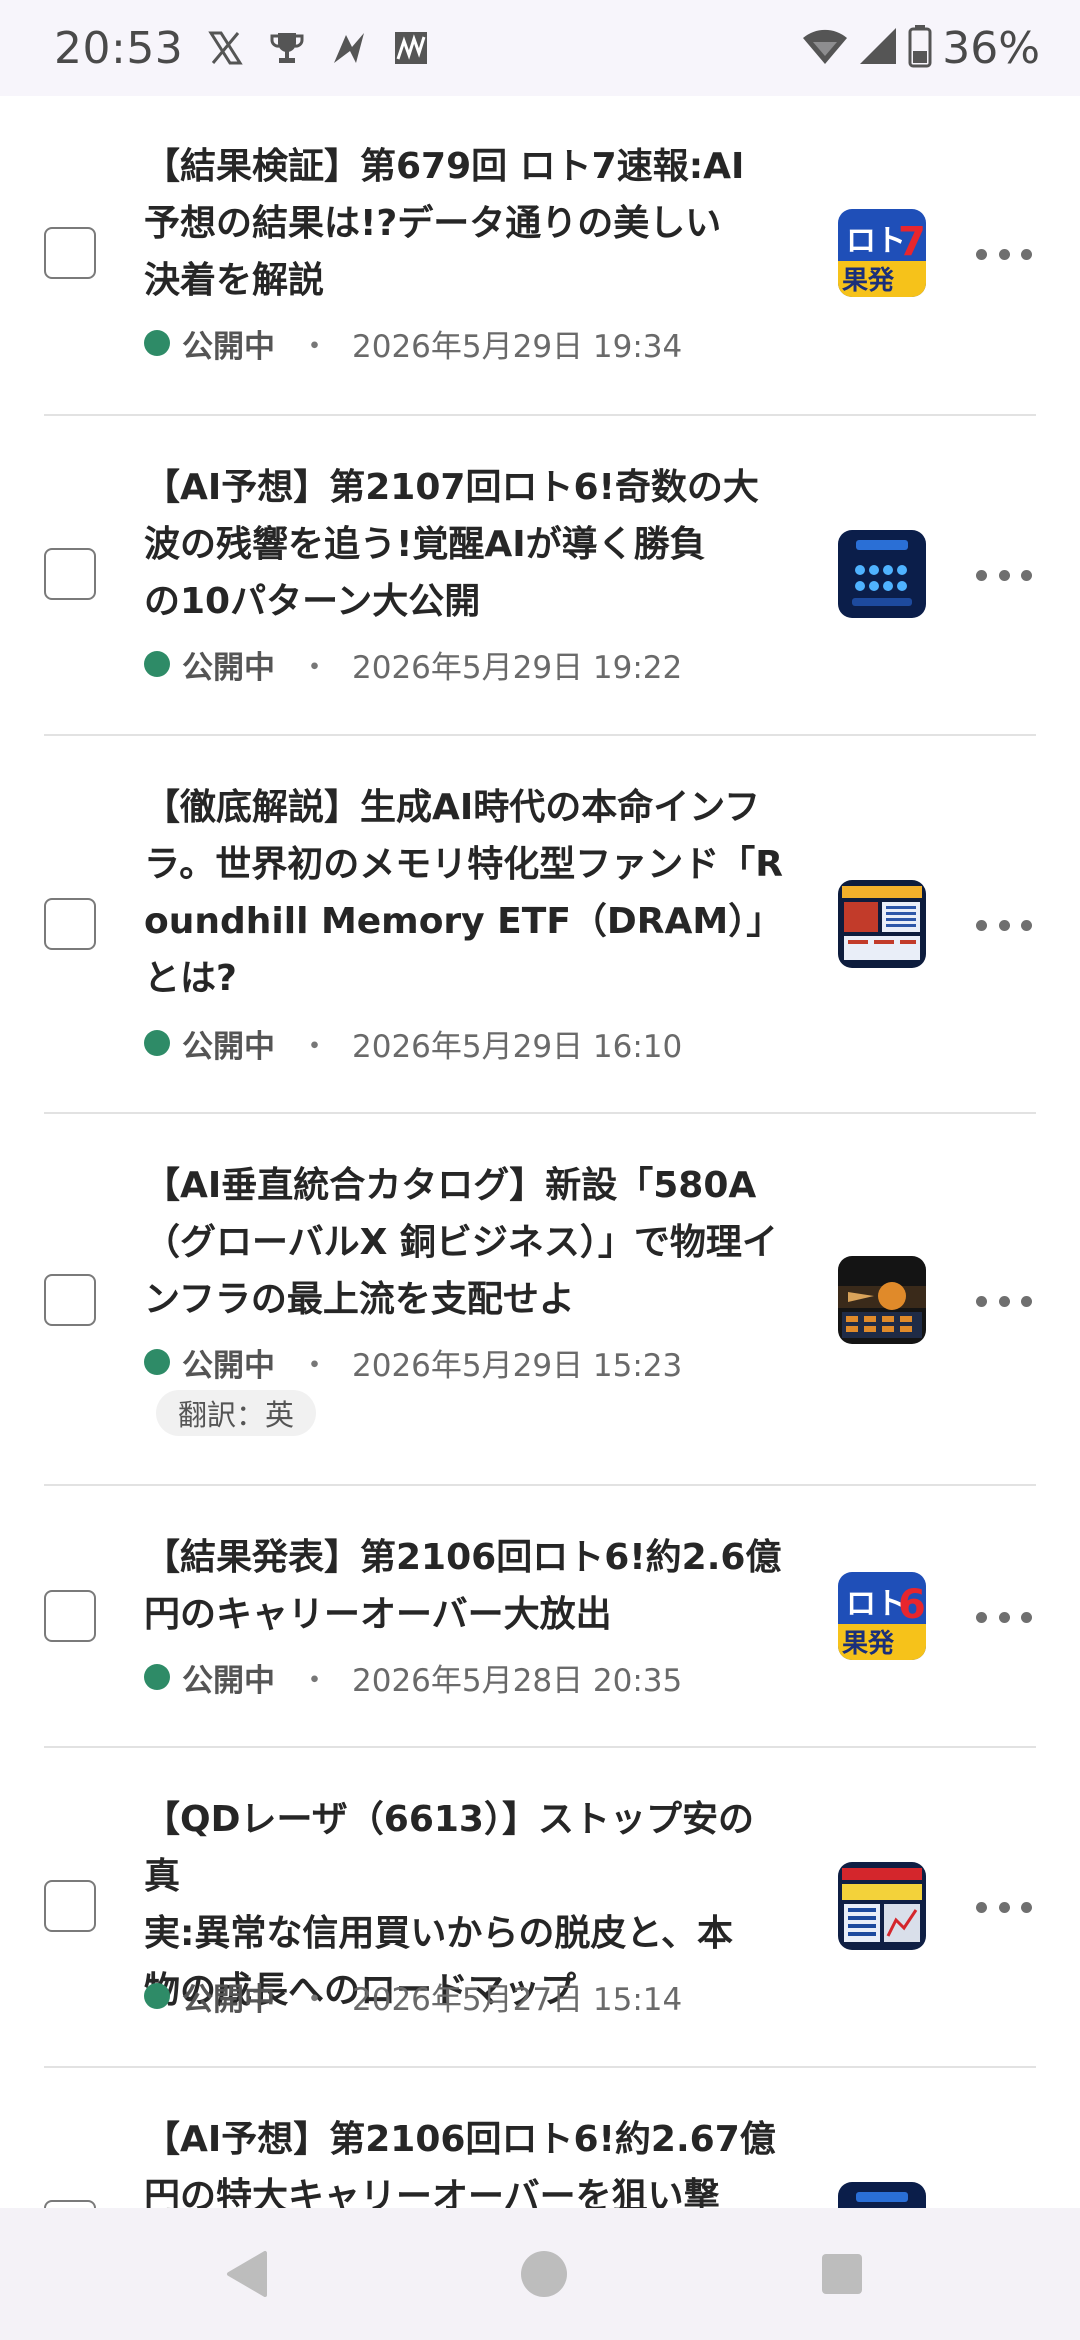 Image resolution: width=1080 pixels, height=2340 pixels. Describe the element at coordinates (878, 48) in the screenshot. I see `signal-icon` at that location.